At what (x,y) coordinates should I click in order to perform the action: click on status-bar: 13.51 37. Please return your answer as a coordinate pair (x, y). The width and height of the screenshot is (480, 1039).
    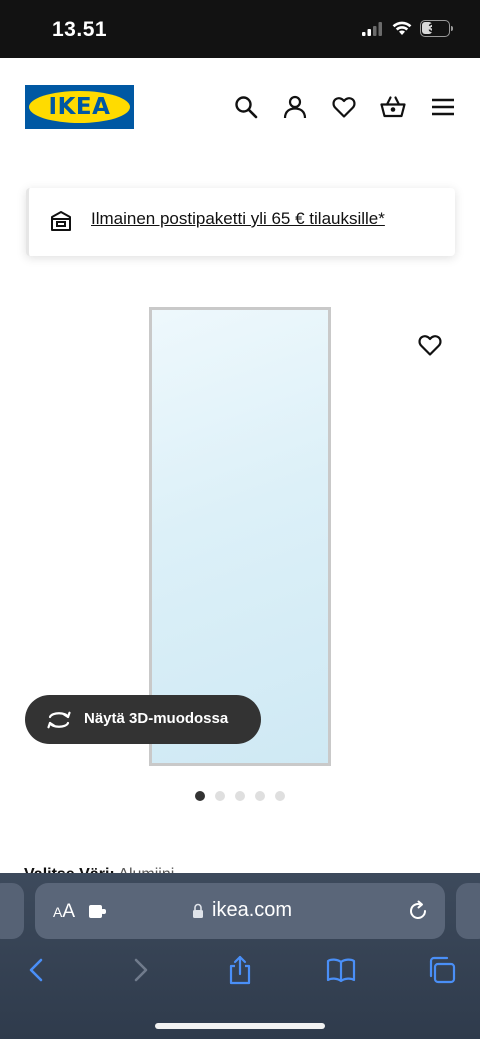
    Looking at the image, I should click on (240, 29).